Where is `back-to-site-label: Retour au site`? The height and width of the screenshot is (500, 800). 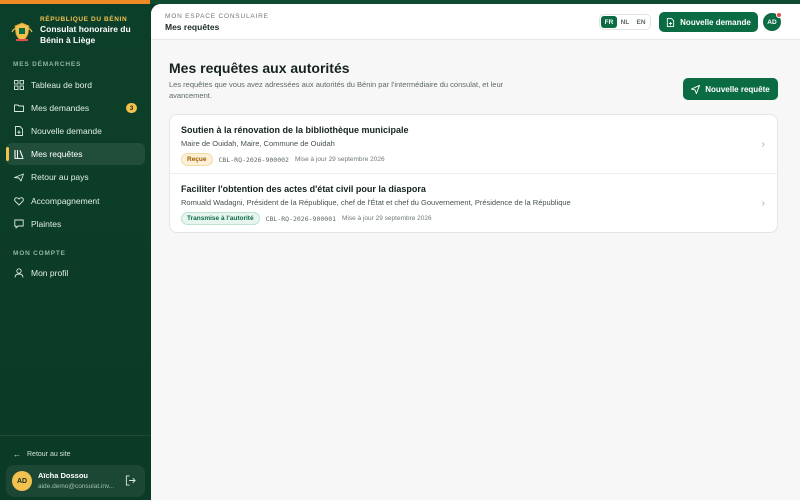 back-to-site-label: Retour au site is located at coordinates (49, 454).